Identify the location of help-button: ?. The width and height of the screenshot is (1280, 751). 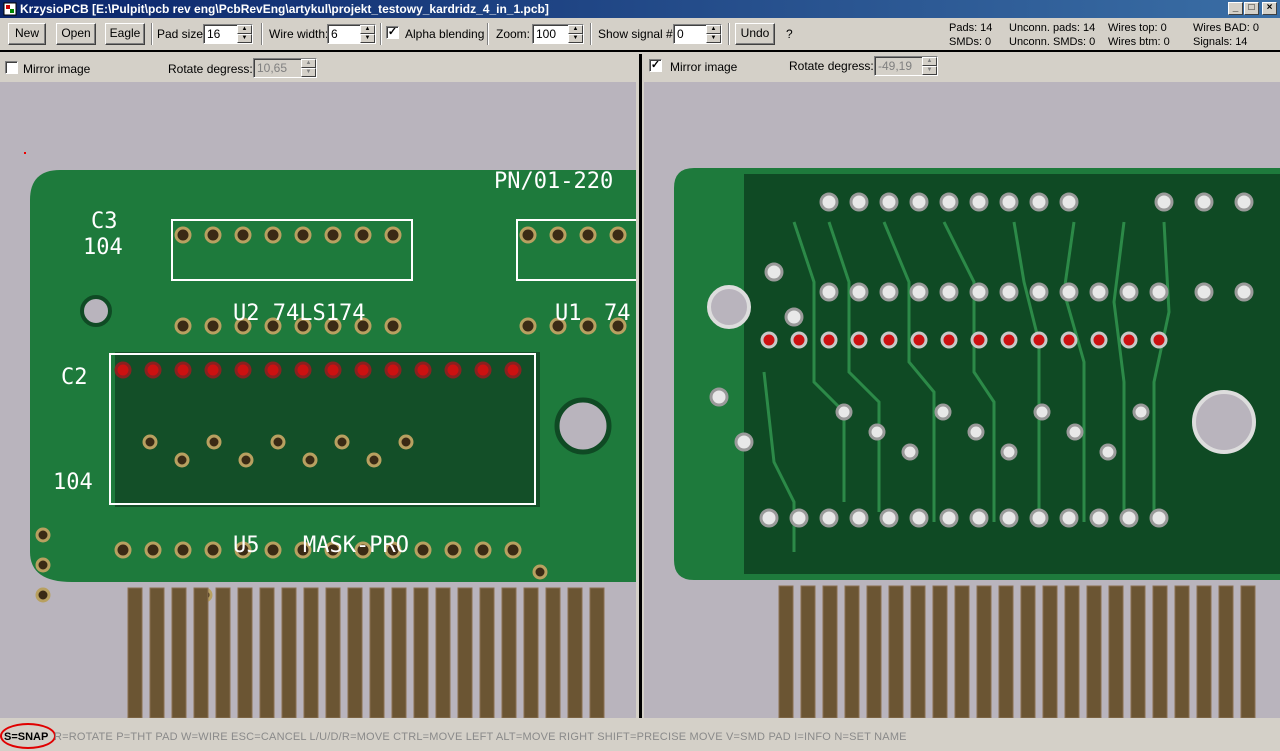
(789, 34).